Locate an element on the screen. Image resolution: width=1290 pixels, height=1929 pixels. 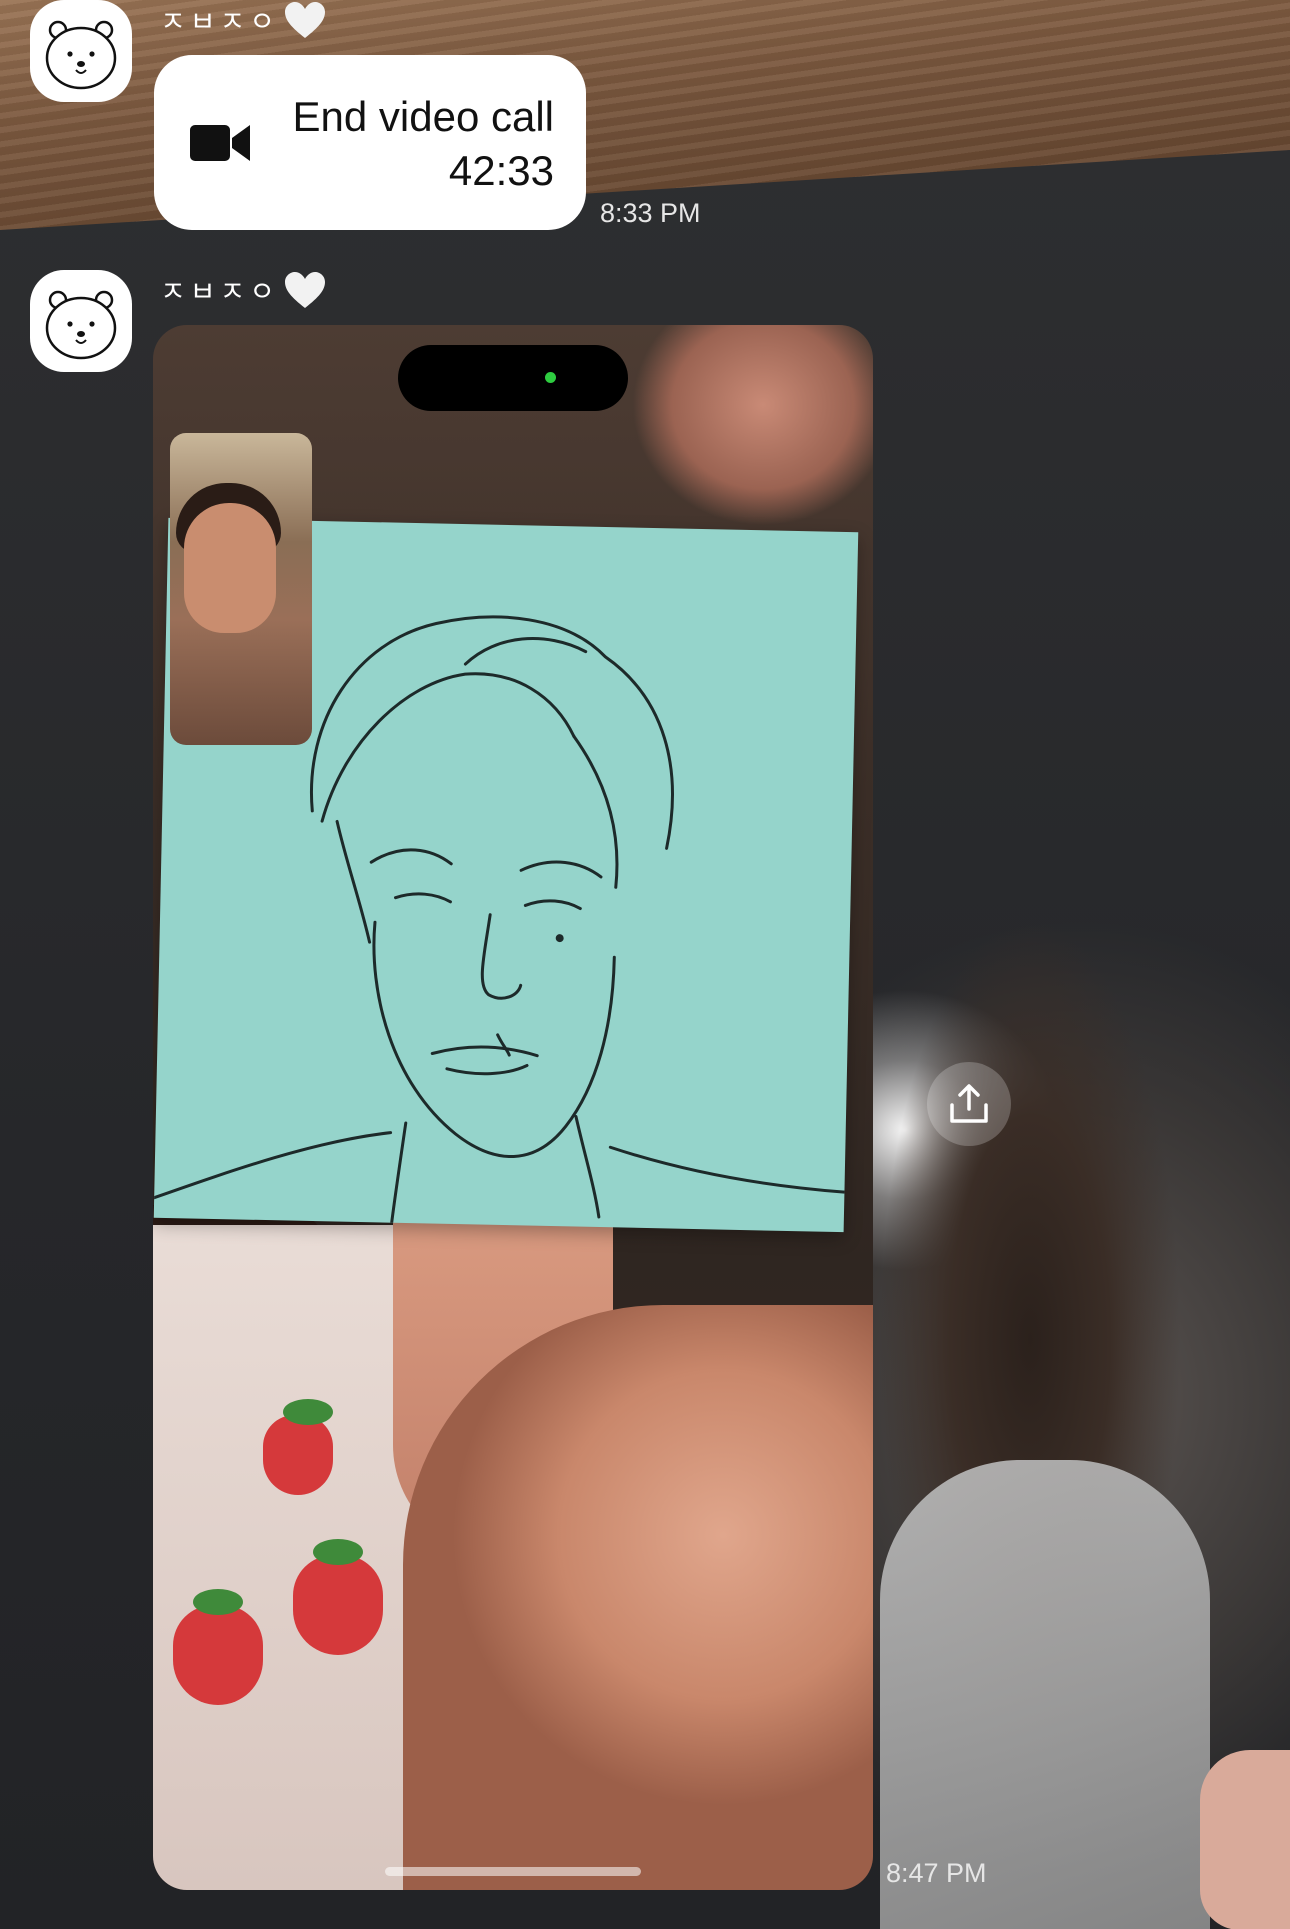
share-button is located at coordinates (969, 1104).